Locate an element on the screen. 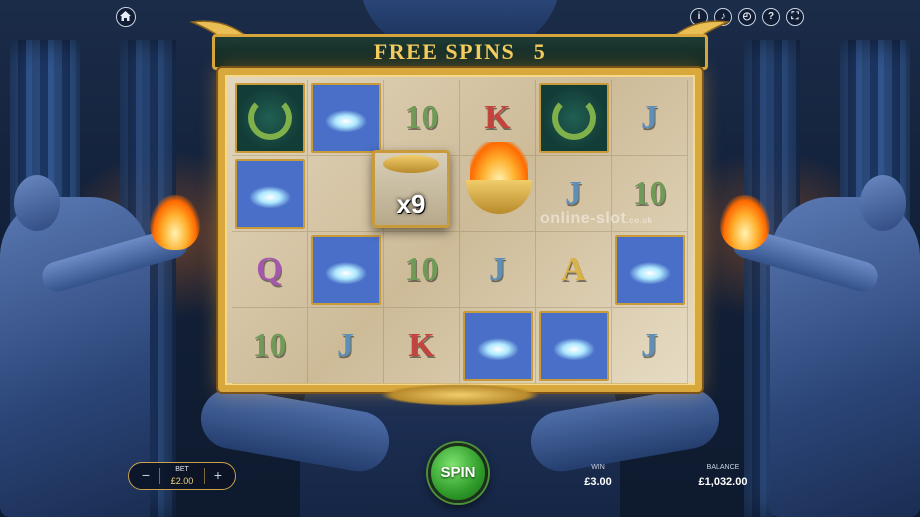 Image resolution: width=920 pixels, height=517 pixels. brazier-bowl-icon is located at coordinates (499, 197).